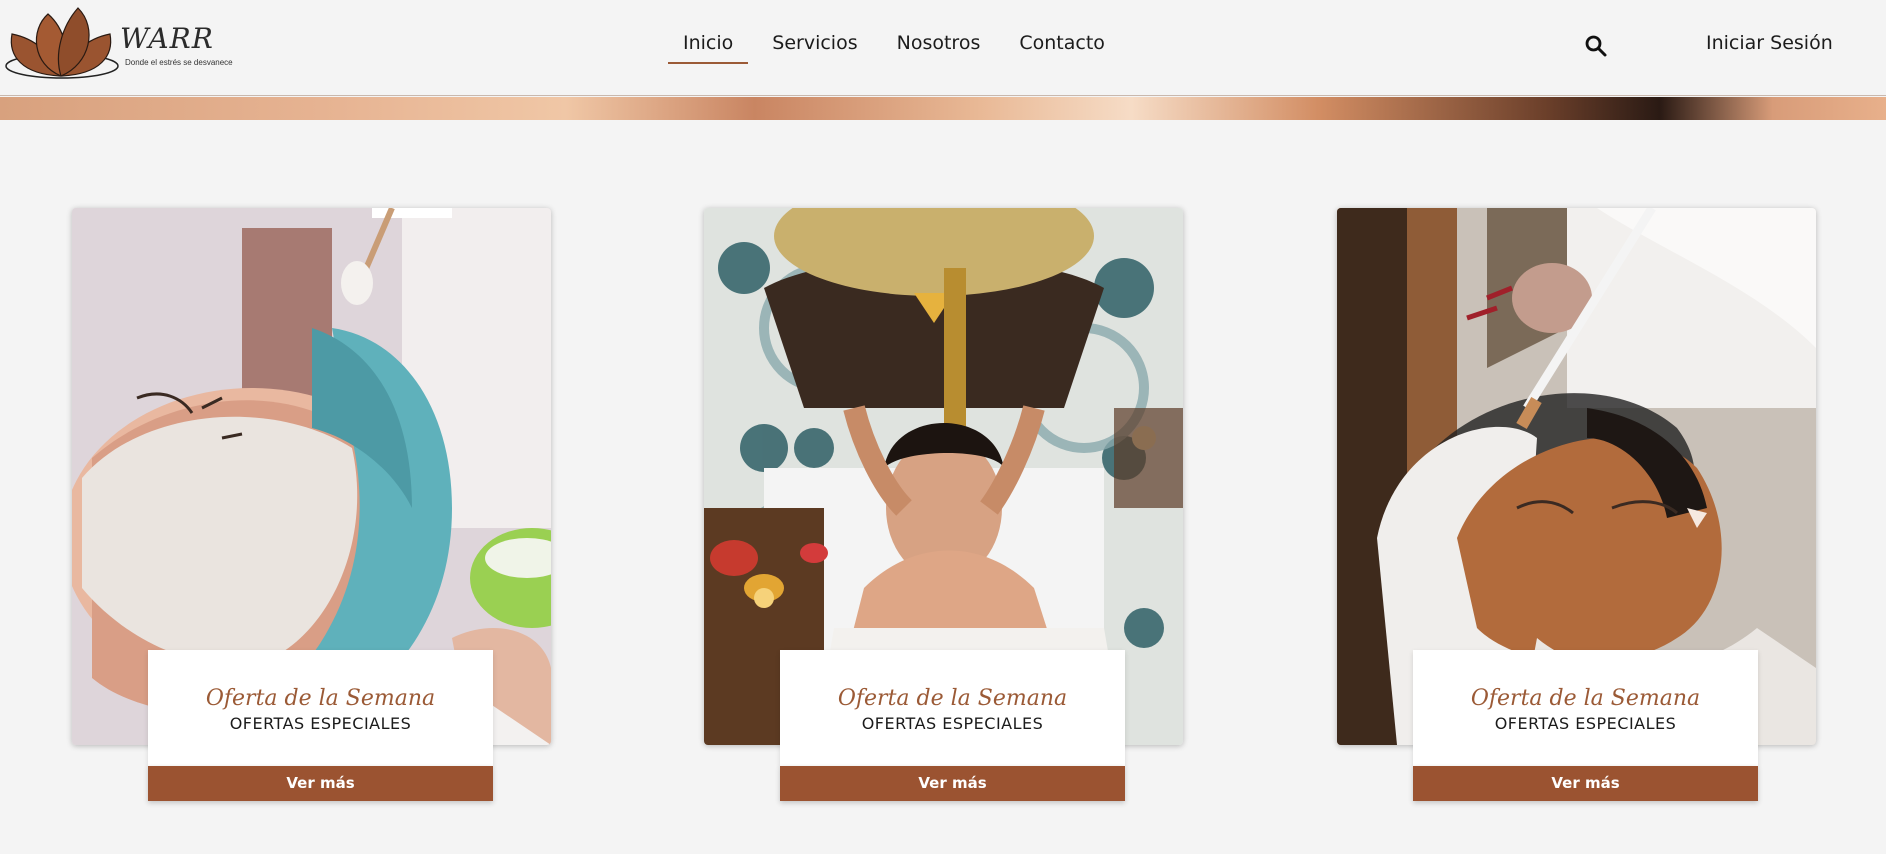 The width and height of the screenshot is (1886, 854). Describe the element at coordinates (1769, 43) in the screenshot. I see `login-link: Iniciar Sesión` at that location.